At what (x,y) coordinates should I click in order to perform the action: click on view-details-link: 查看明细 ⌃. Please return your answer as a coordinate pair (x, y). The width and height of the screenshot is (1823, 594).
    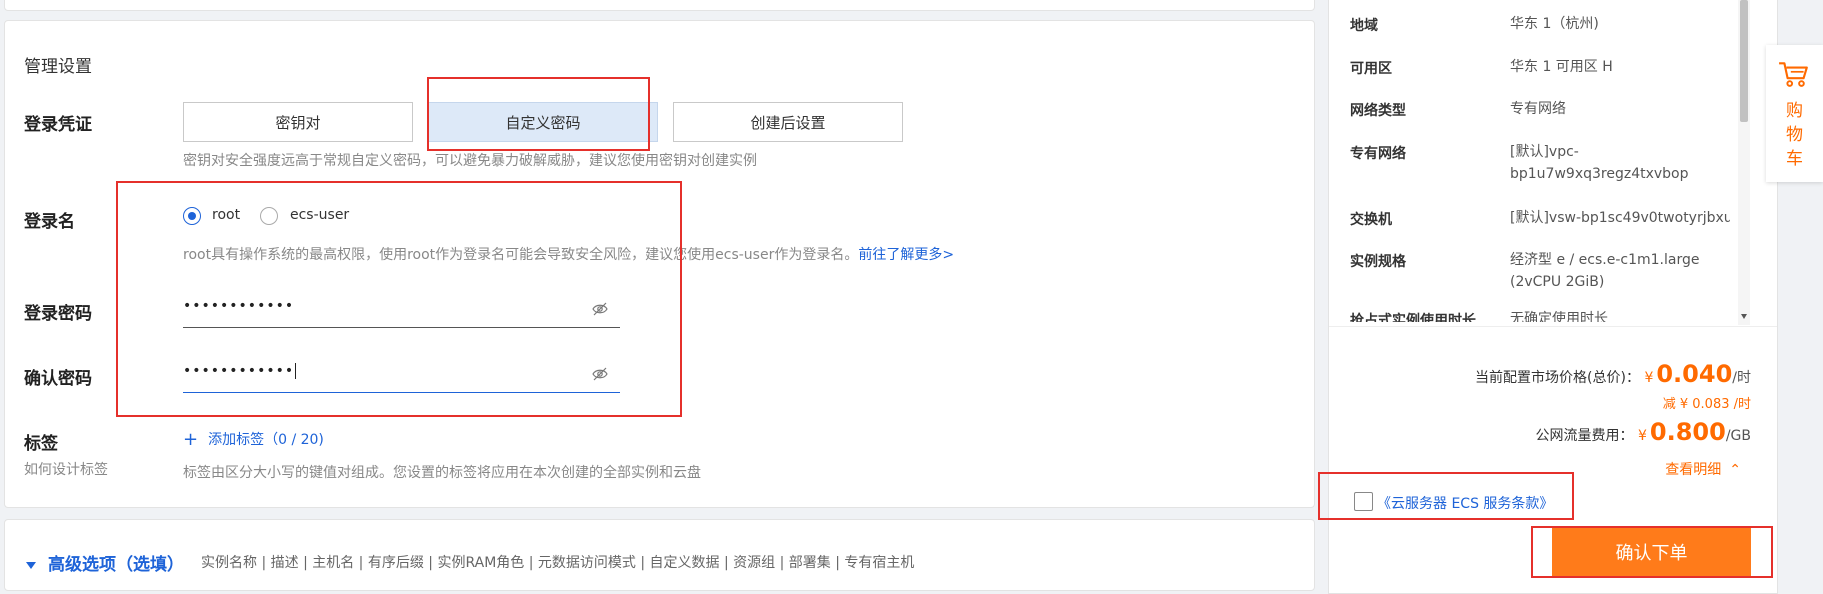
    Looking at the image, I should click on (1703, 469).